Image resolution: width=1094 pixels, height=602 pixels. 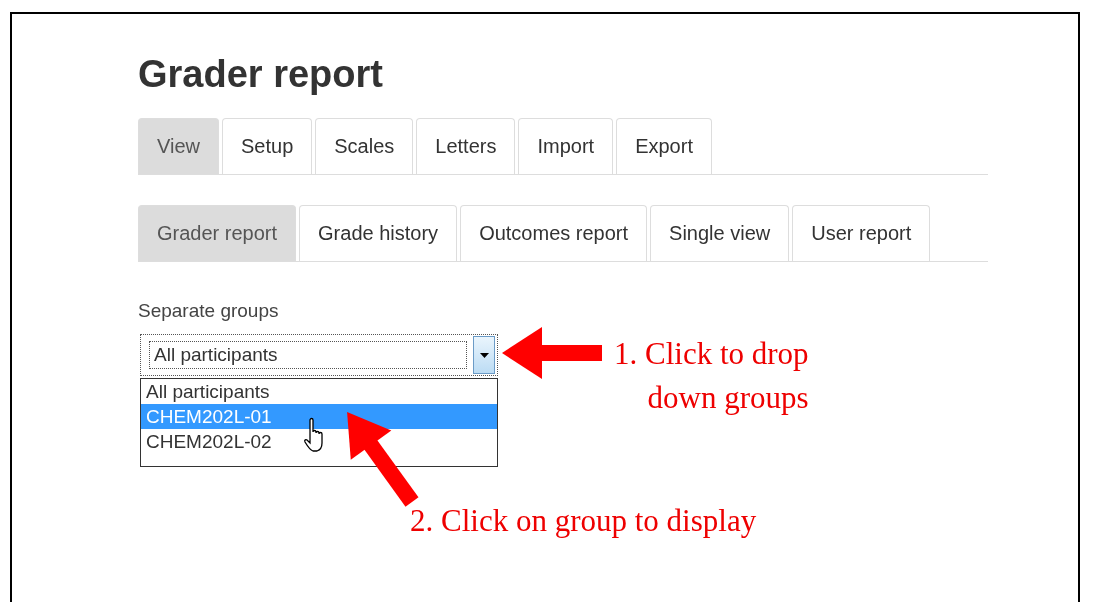 I want to click on tab: Export, so click(x=664, y=146).